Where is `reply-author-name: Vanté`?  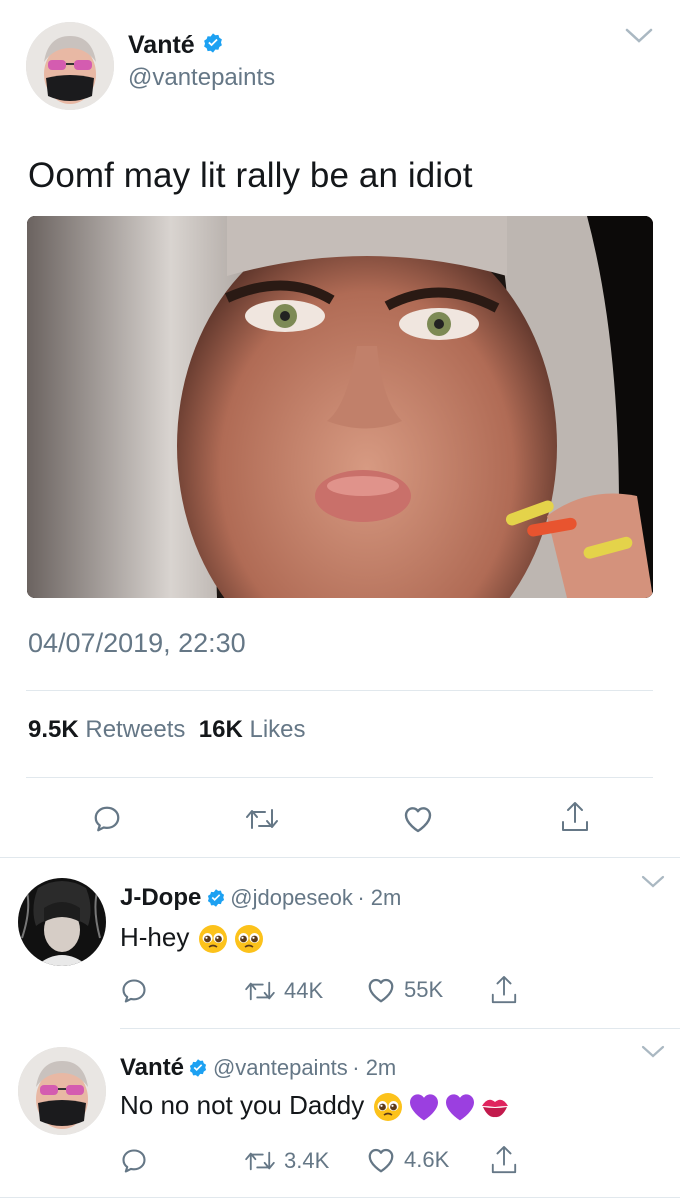 reply-author-name: Vanté is located at coordinates (152, 1067).